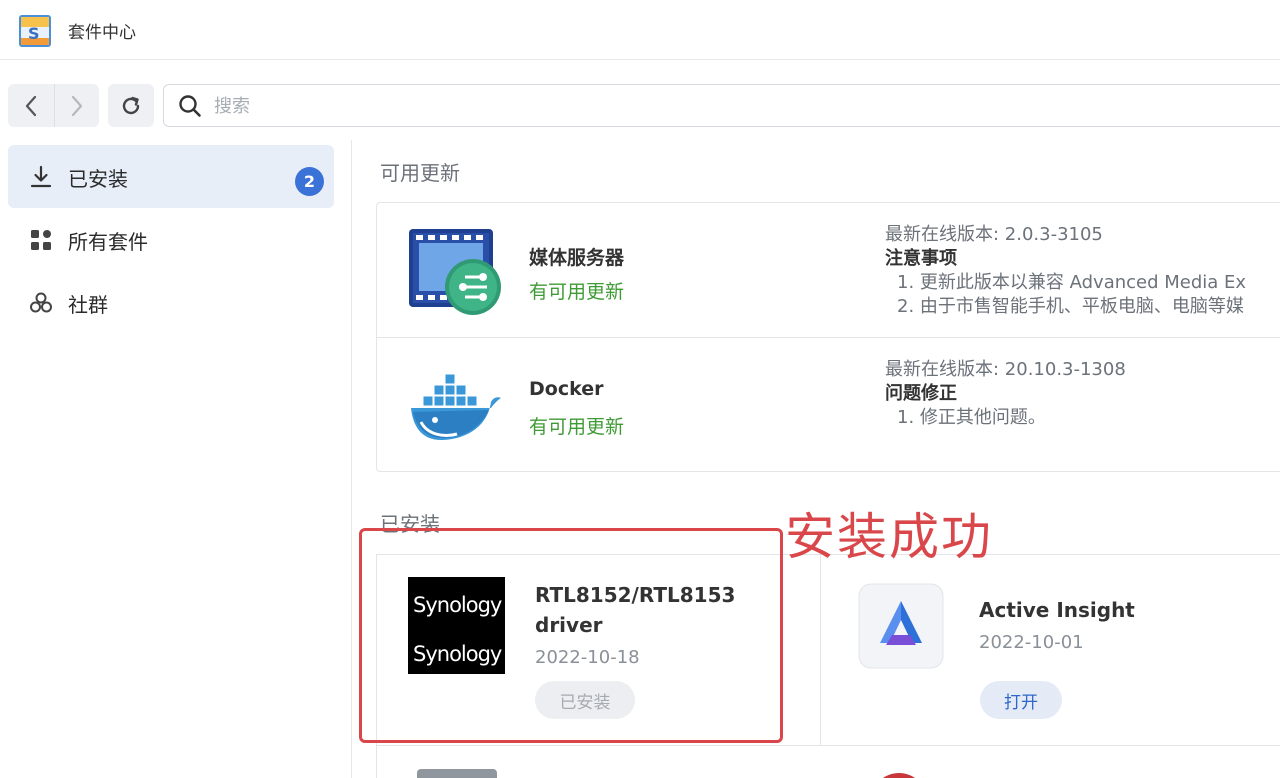  Describe the element at coordinates (739, 106) in the screenshot. I see `search-input` at that location.